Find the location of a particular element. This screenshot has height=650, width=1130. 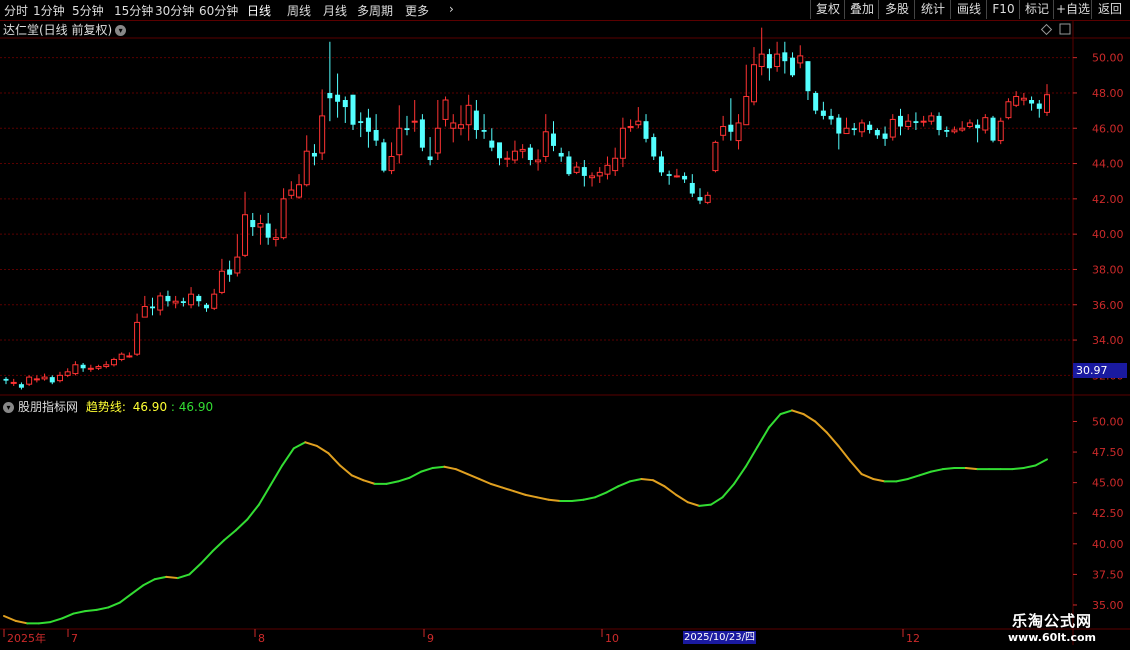

indicator-axis-label-2: 45.00 is located at coordinates (1108, 483).